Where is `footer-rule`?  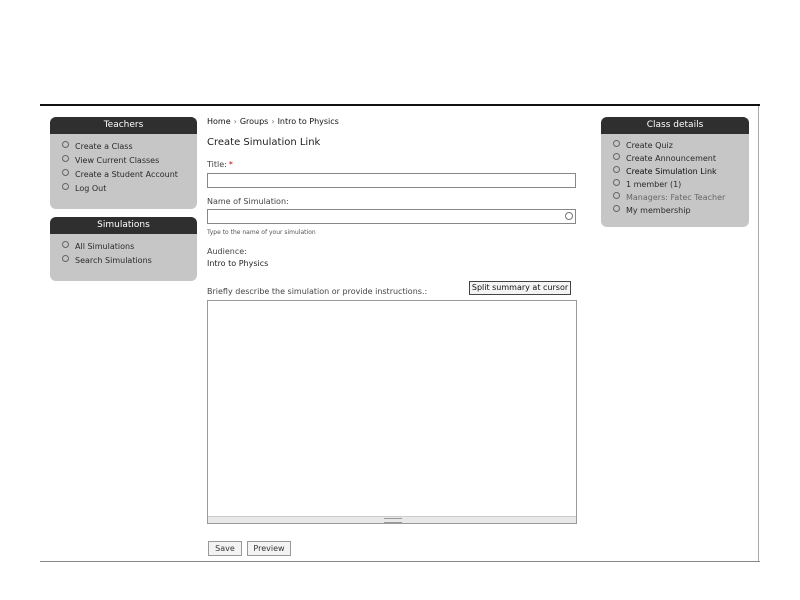 footer-rule is located at coordinates (400, 561).